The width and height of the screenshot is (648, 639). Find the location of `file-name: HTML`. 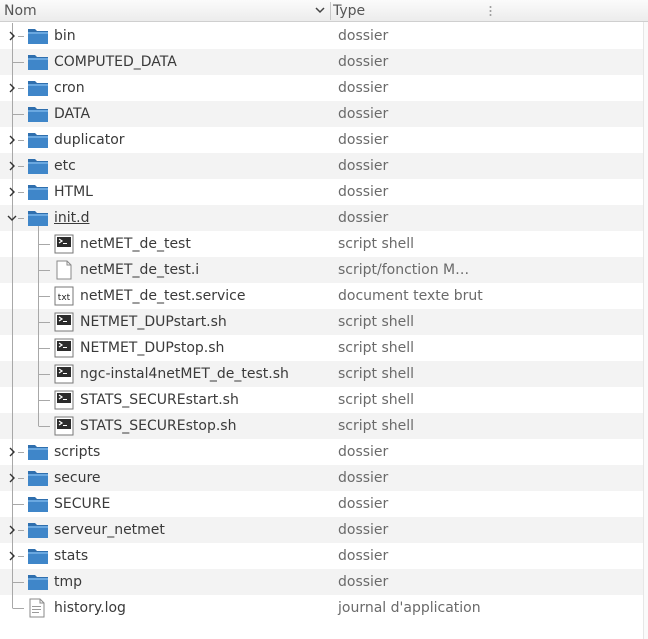

file-name: HTML is located at coordinates (73, 192).